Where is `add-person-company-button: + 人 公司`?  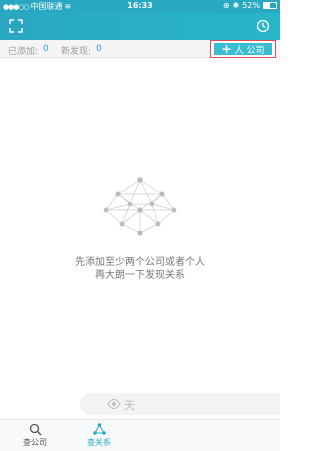 add-person-company-button: + 人 公司 is located at coordinates (243, 49).